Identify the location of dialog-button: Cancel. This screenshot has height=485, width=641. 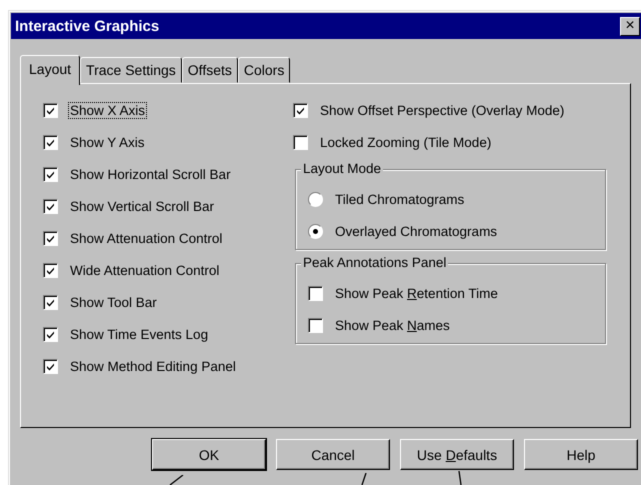
(333, 454).